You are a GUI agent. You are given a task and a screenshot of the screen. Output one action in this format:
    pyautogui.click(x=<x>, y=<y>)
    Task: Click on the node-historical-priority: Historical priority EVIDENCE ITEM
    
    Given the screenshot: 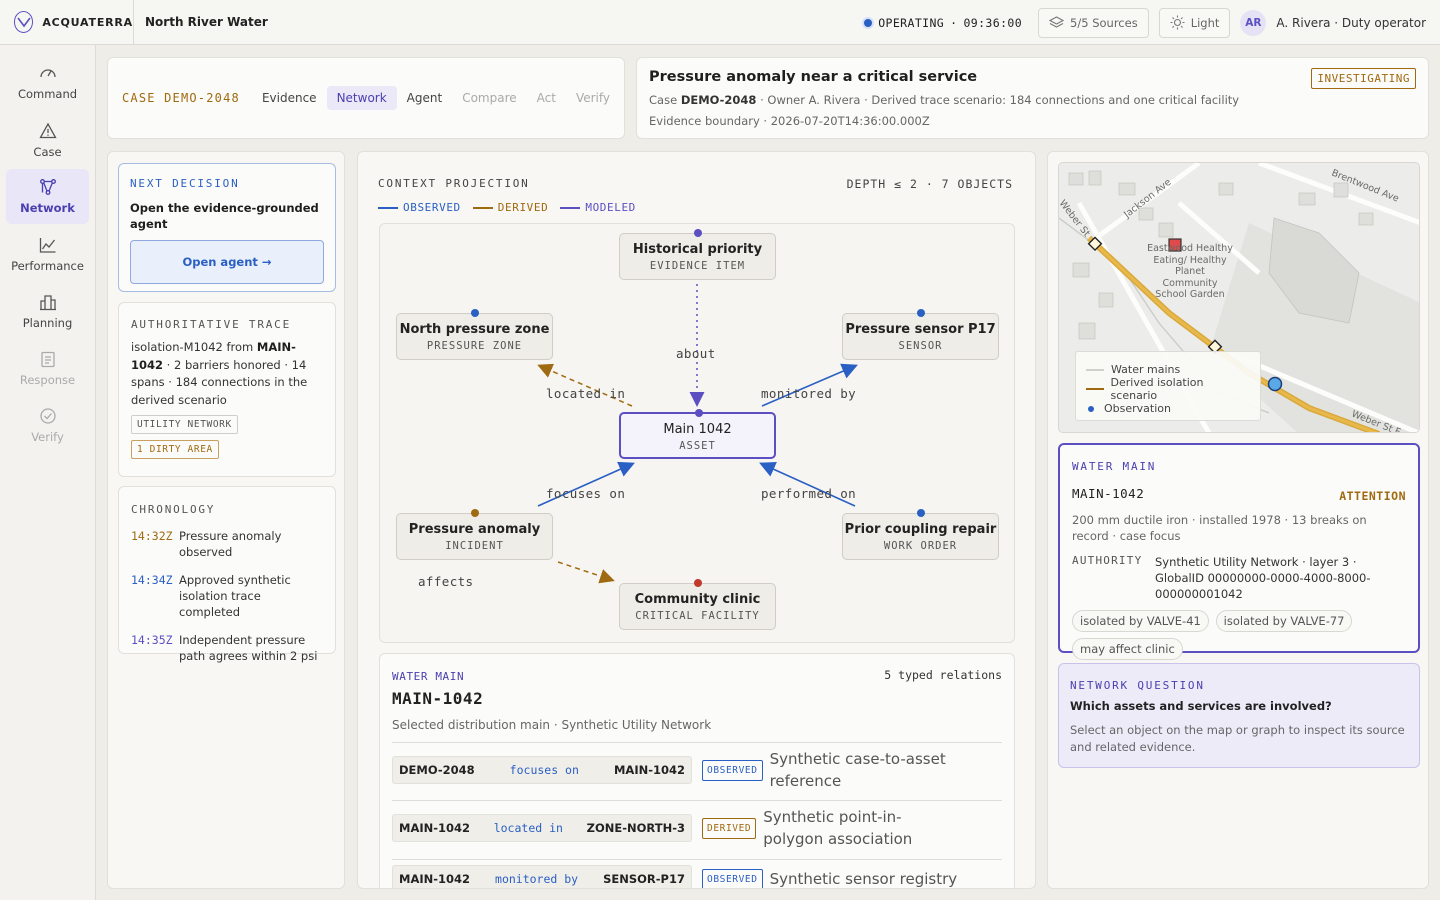 What is the action you would take?
    pyautogui.click(x=697, y=254)
    